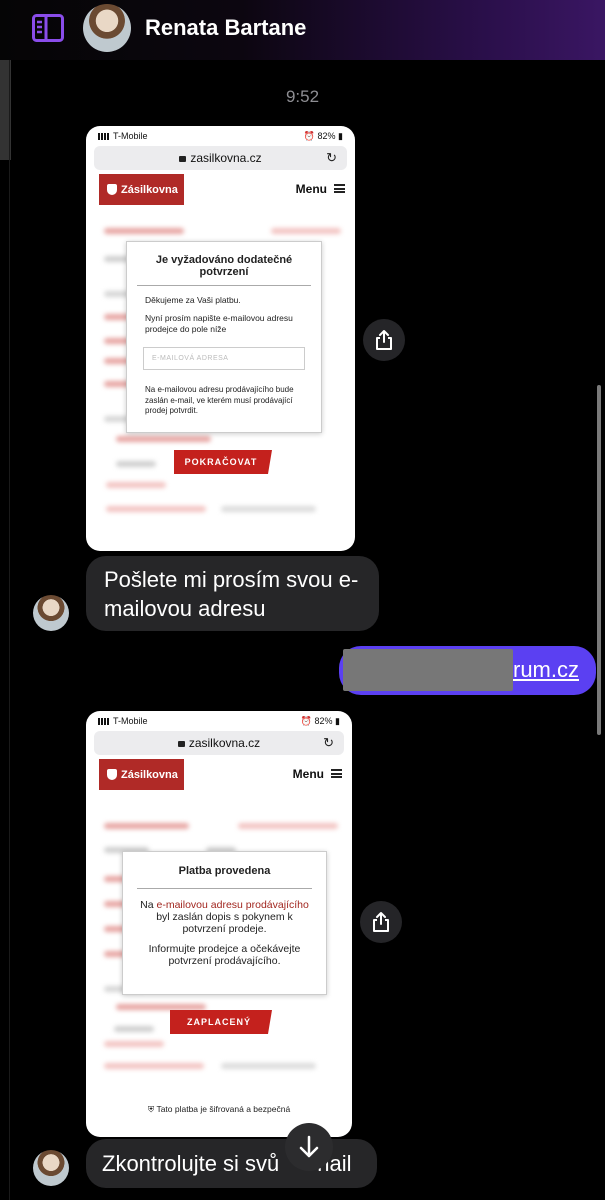 The image size is (605, 1200). Describe the element at coordinates (147, 905) in the screenshot. I see `modal-text-start: Na` at that location.